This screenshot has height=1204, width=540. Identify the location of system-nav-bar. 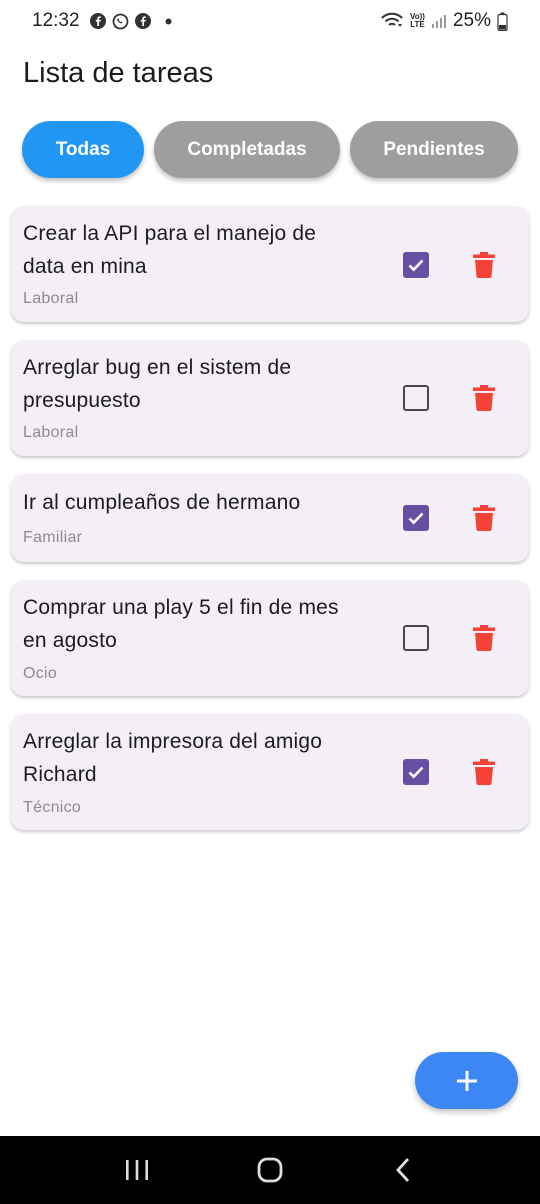
(270, 1170).